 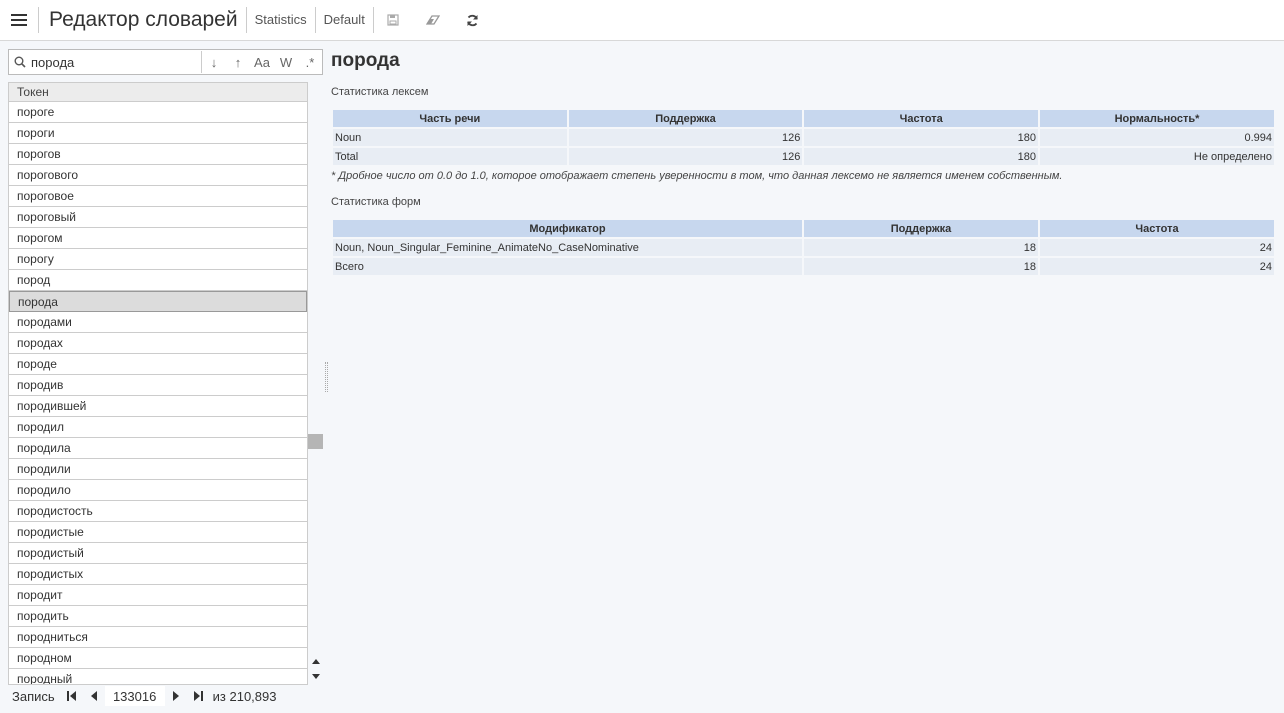 I want to click on token-row: породистых, so click(x=158, y=574).